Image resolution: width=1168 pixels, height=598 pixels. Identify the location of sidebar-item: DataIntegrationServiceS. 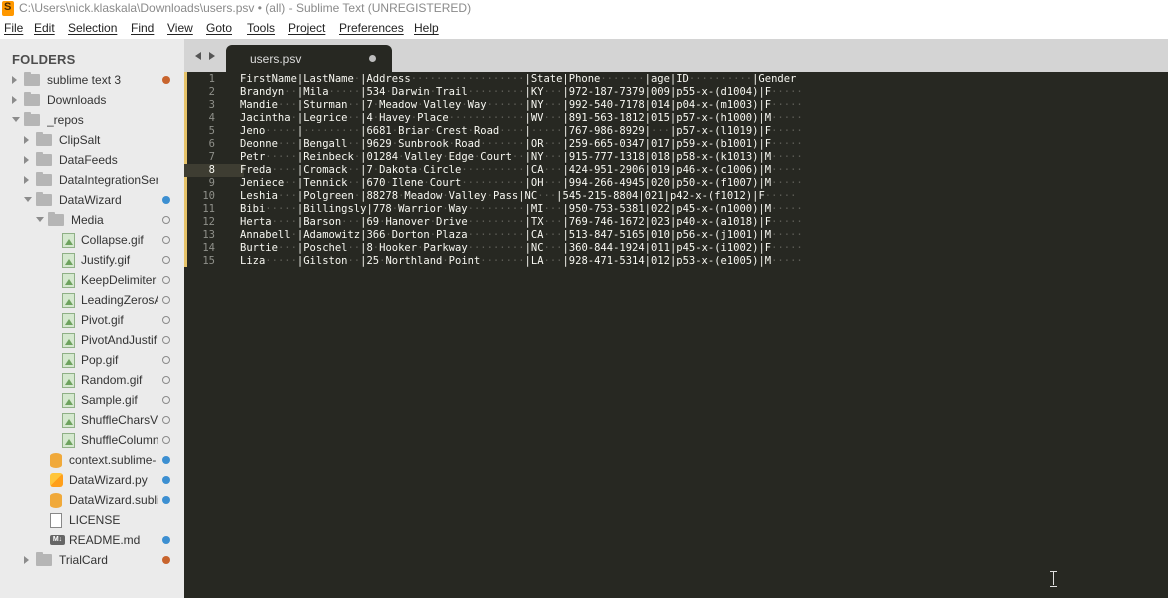
(92, 180).